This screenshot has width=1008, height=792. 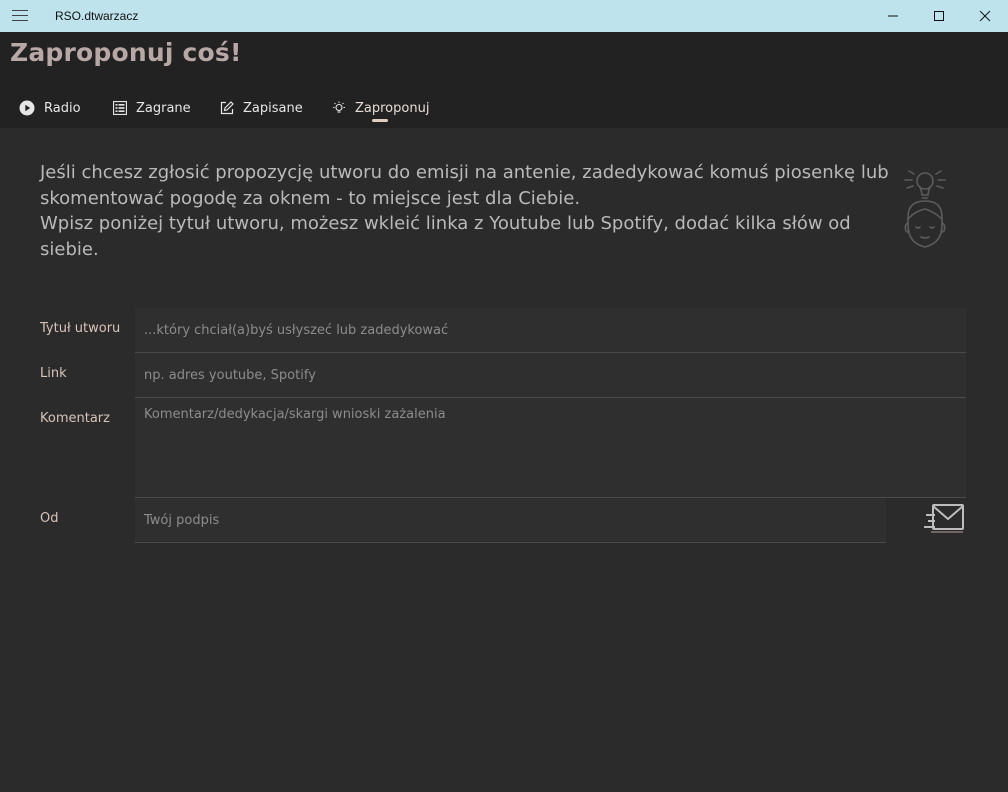 I want to click on send-mail-icon, so click(x=944, y=518).